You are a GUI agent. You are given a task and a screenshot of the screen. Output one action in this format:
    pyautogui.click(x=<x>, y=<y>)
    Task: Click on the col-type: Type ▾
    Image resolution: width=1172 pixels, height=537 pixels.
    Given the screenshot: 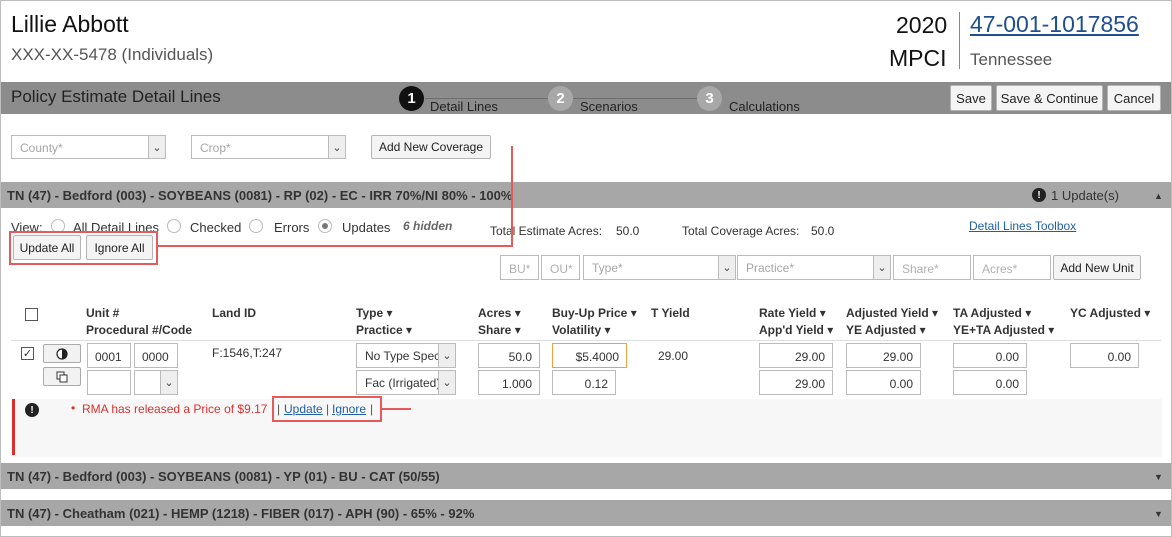 What is the action you would take?
    pyautogui.click(x=374, y=313)
    